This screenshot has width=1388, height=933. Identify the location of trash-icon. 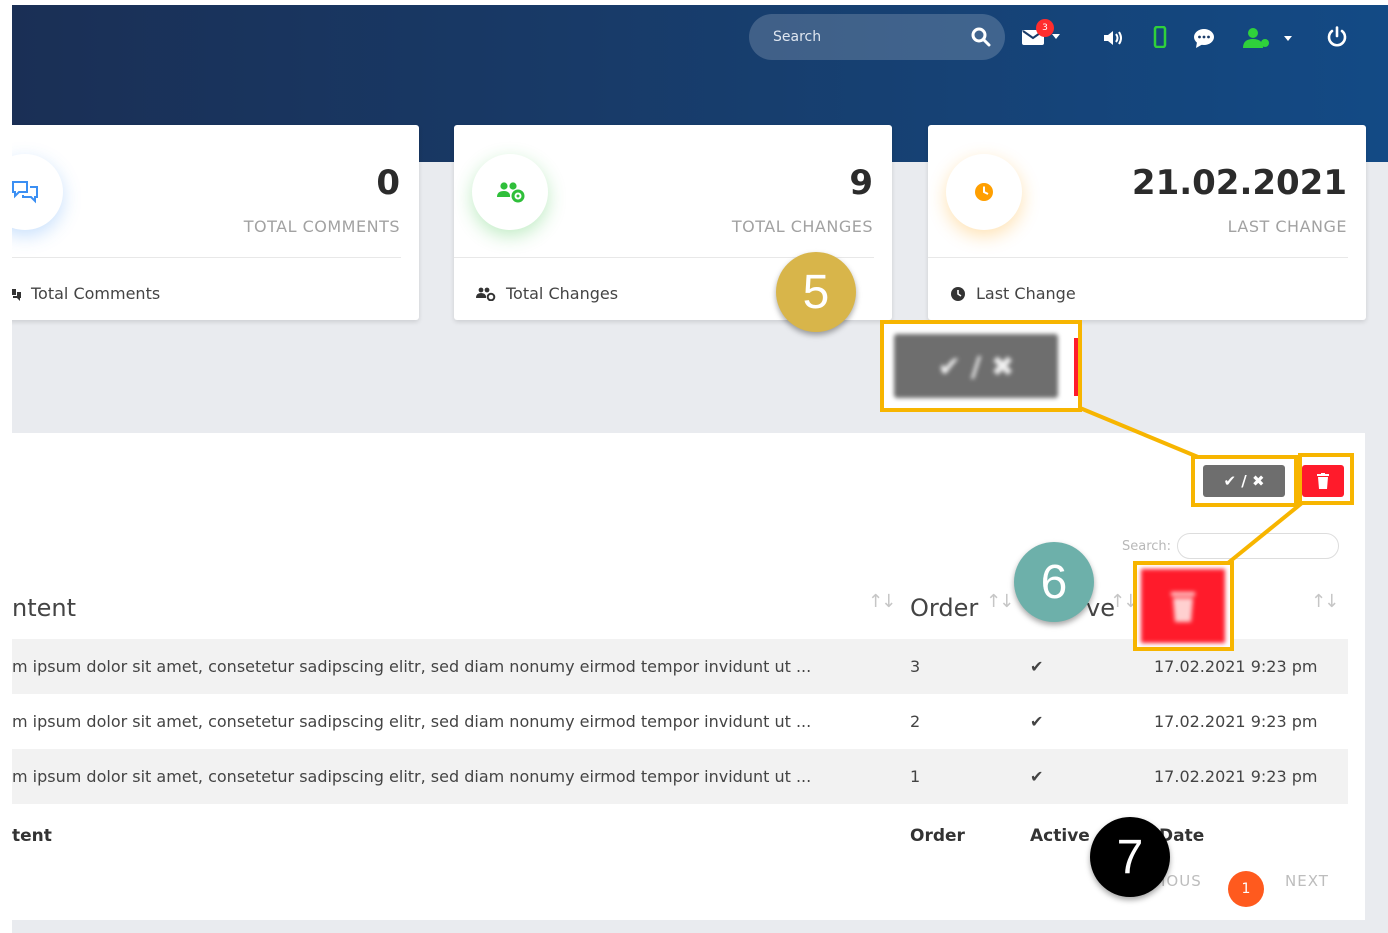
(1183, 607).